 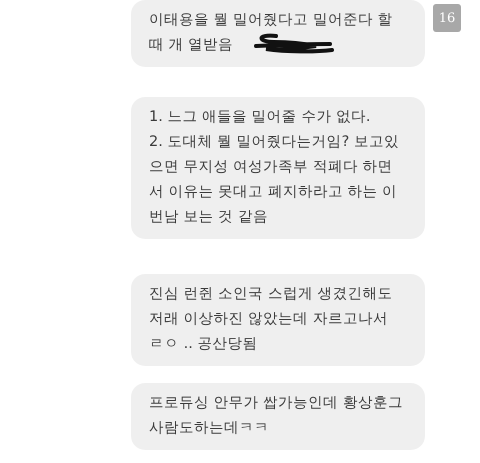 What do you see at coordinates (274, 167) in the screenshot?
I see `message-text: 1. 느그 애들을 밀어줄 수가 없다. 2. 도대체 뭘 밀어줬다는거임? 보고있 으면 무지성 여성가족부 적폐다 하면 서 이유는 못대고 폐지하라고 하는 이 번남 보는 것 같음` at bounding box center [274, 167].